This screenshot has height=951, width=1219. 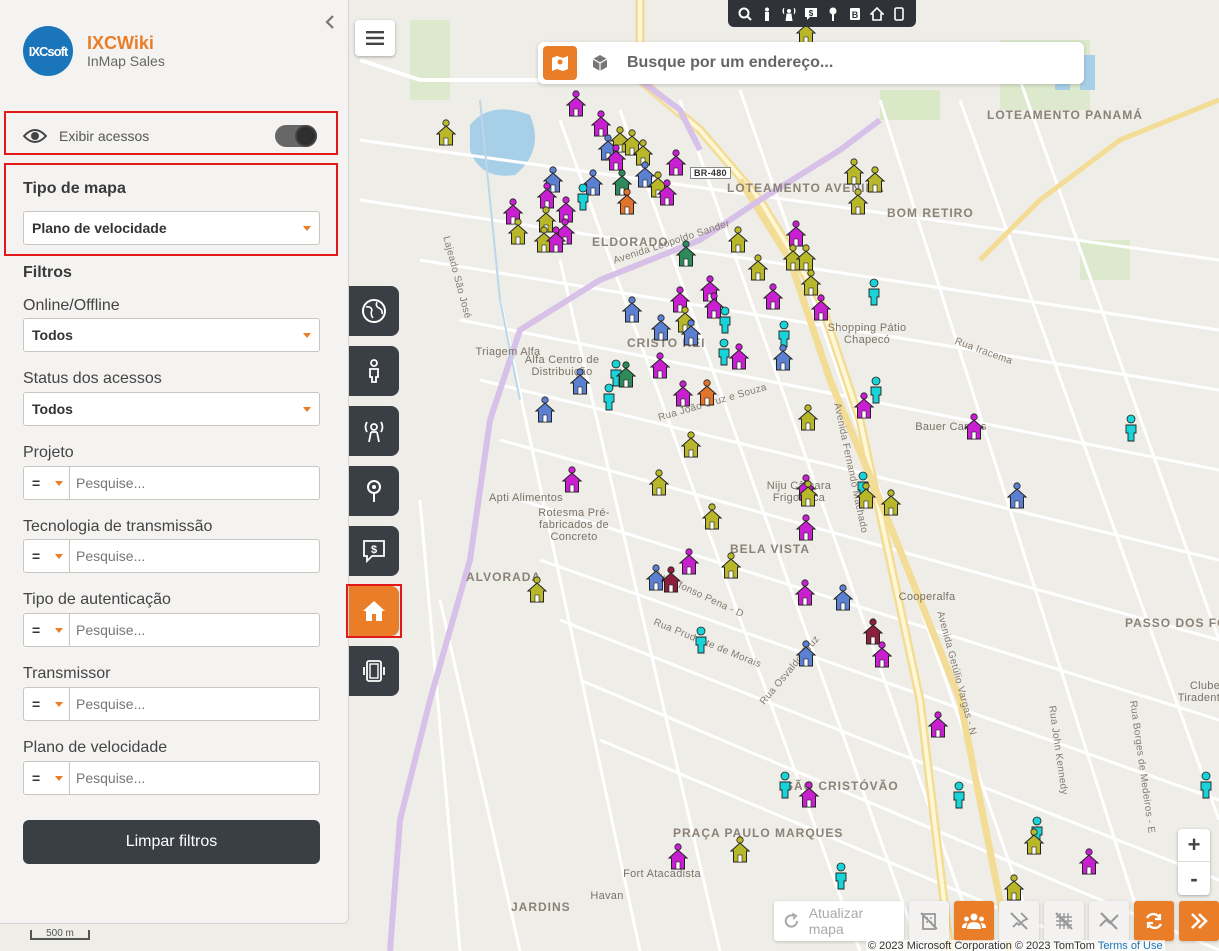 I want to click on antenna-person-icon, so click(x=789, y=14).